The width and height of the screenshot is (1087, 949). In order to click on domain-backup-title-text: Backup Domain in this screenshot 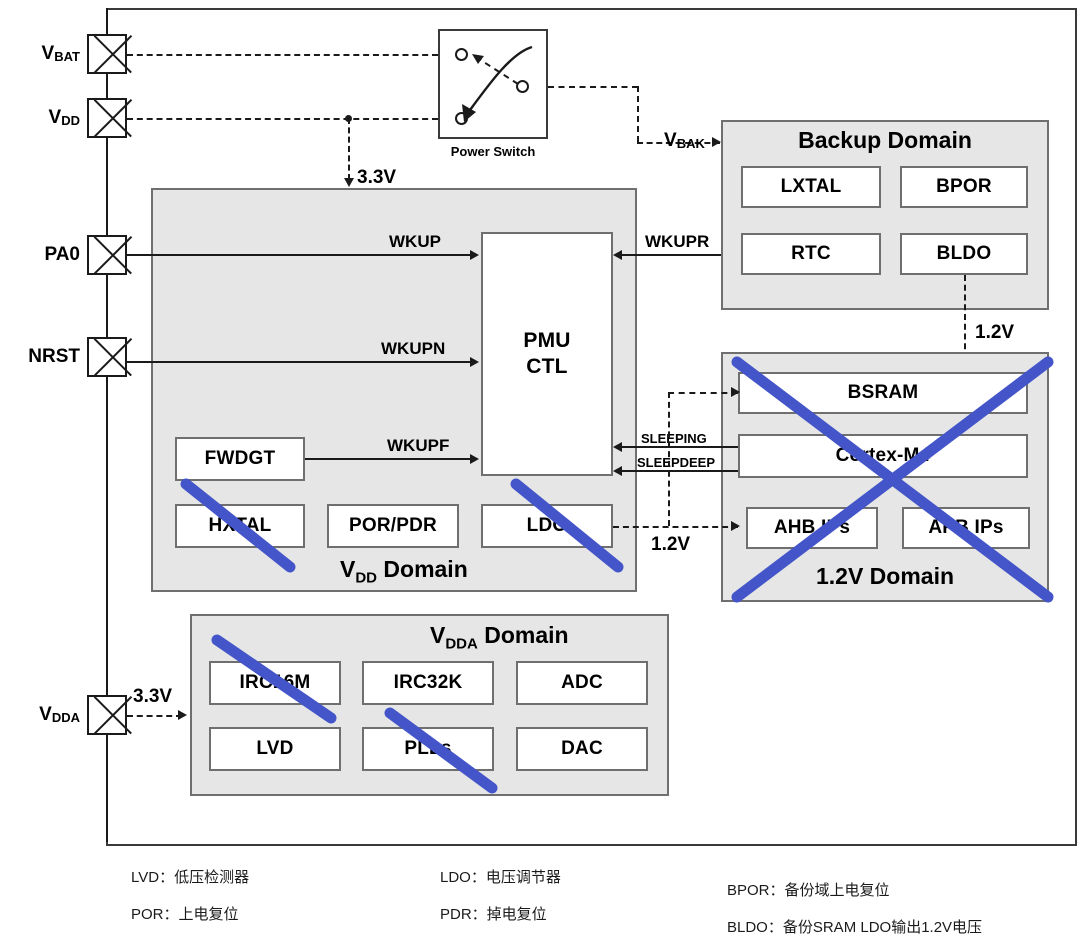, I will do `click(885, 140)`.